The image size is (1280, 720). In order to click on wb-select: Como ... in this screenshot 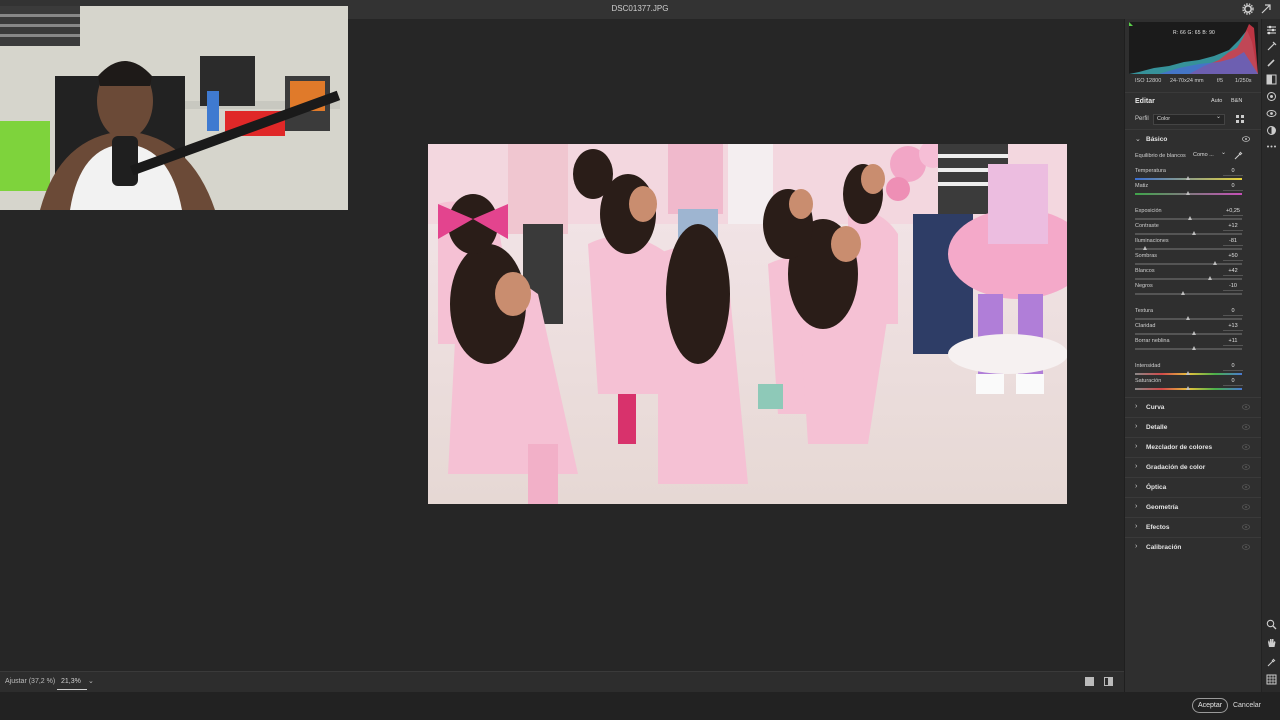, I will do `click(1209, 155)`.